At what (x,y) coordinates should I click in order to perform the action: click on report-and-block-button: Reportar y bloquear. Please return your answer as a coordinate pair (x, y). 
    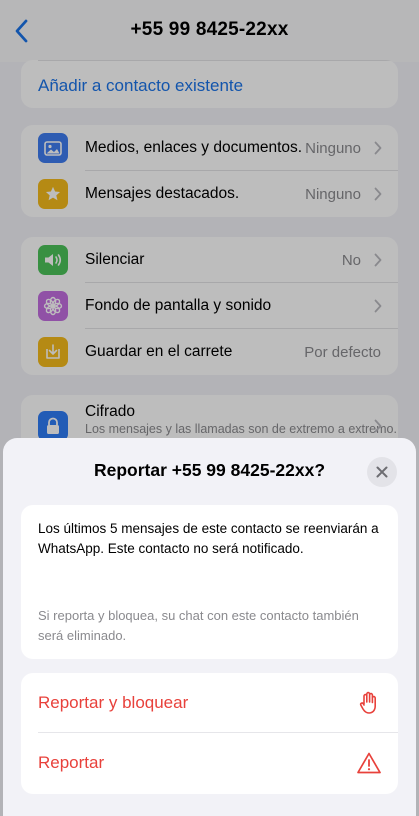
    Looking at the image, I should click on (209, 703).